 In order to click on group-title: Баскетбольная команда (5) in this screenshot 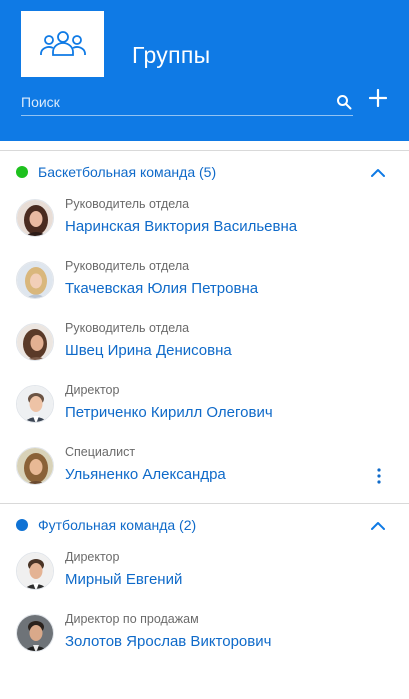, I will do `click(127, 172)`.